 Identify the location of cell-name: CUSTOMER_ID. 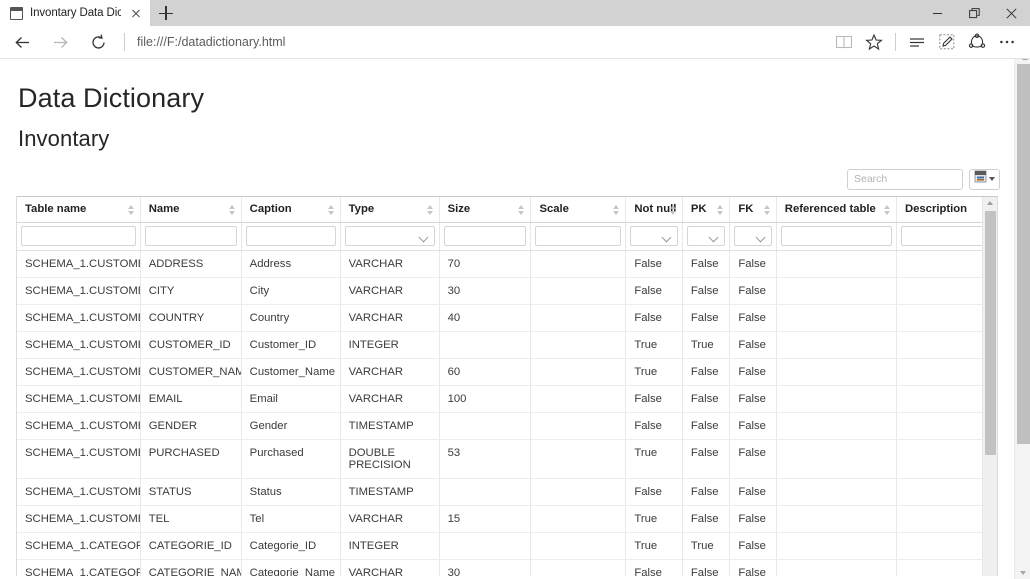
(191, 345).